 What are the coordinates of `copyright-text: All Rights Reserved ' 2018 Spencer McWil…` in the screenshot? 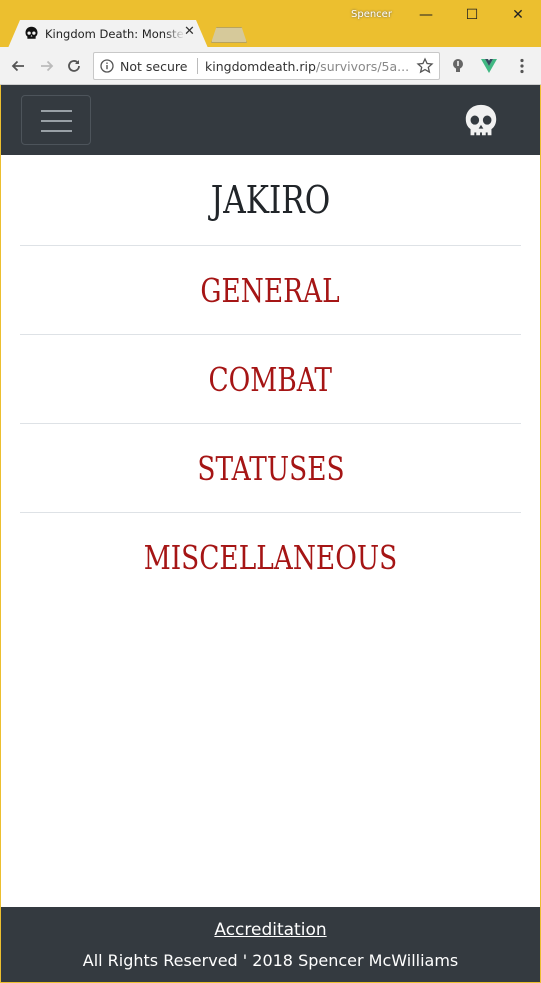 It's located at (270, 960).